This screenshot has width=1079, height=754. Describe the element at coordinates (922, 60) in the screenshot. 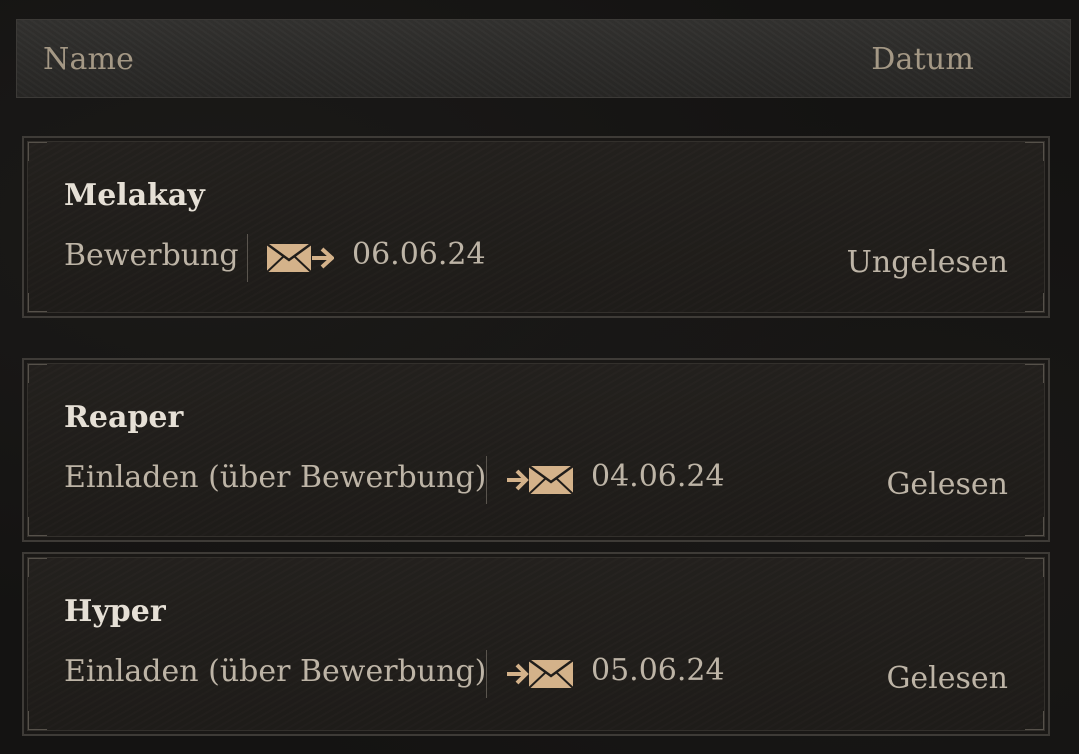

I see `header-date-column: Datum` at that location.